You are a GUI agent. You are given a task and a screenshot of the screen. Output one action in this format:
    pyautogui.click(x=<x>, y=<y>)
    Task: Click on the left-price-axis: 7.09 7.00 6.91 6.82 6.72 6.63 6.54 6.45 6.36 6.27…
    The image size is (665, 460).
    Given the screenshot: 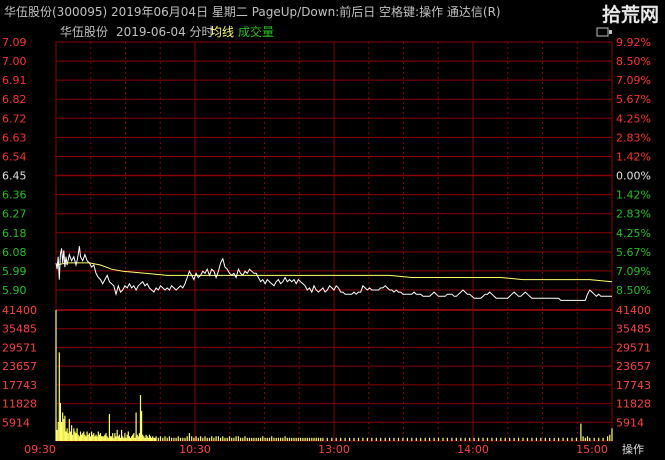 What is the action you would take?
    pyautogui.click(x=14, y=166)
    